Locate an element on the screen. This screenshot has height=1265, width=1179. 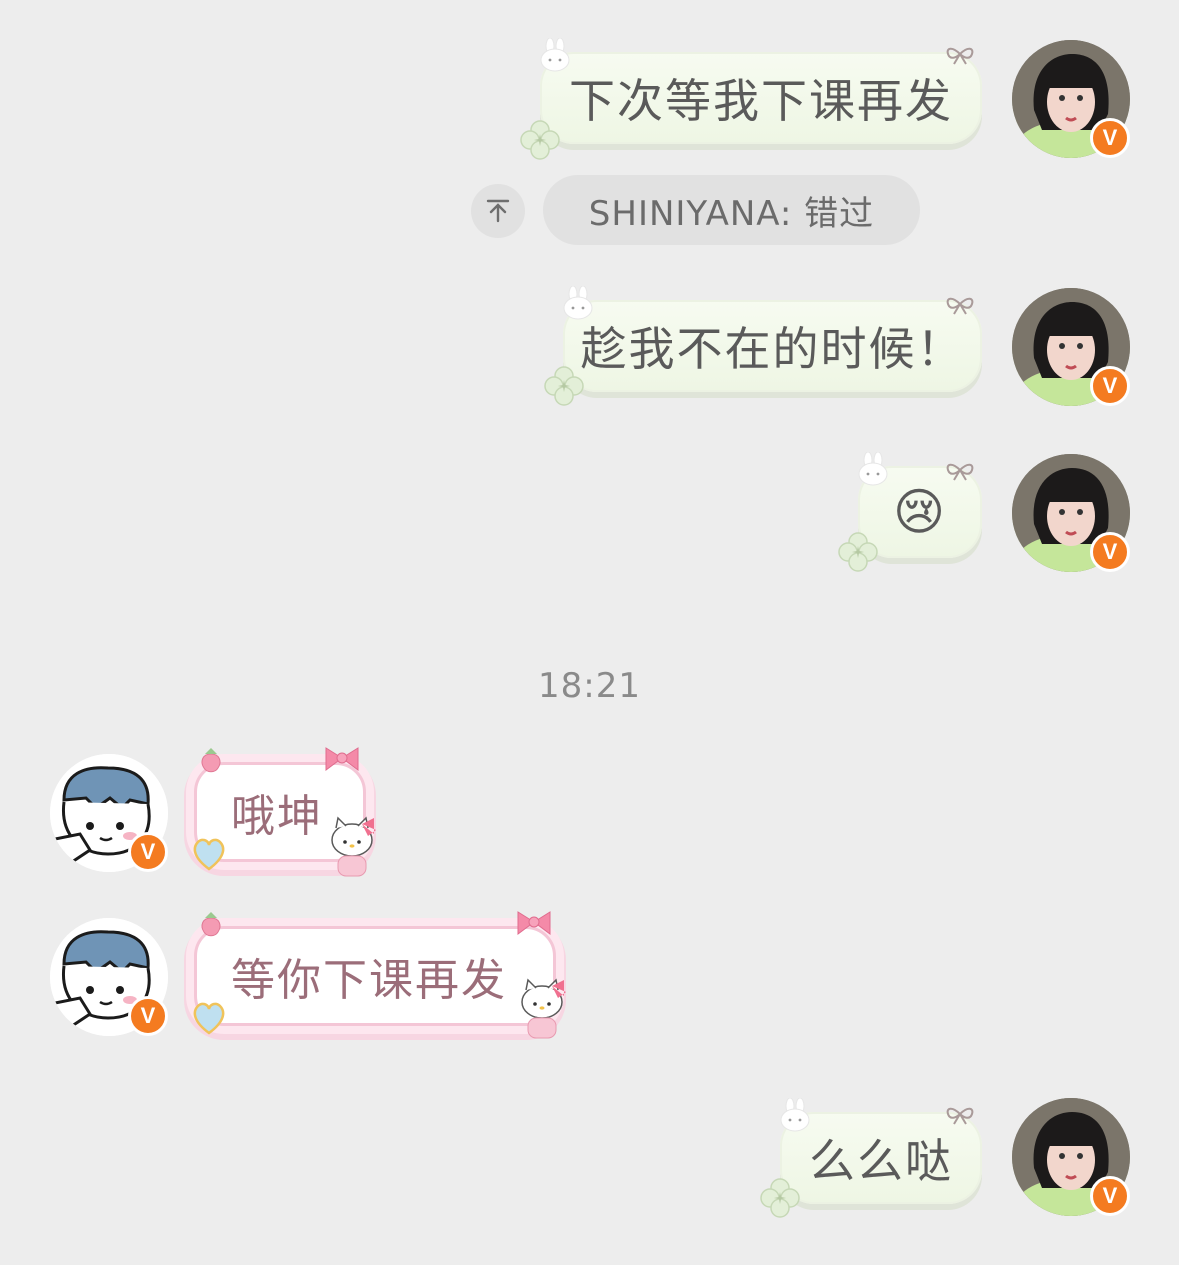
message-bubble-me: 趁我不在的时候！ is located at coordinates (772, 346).